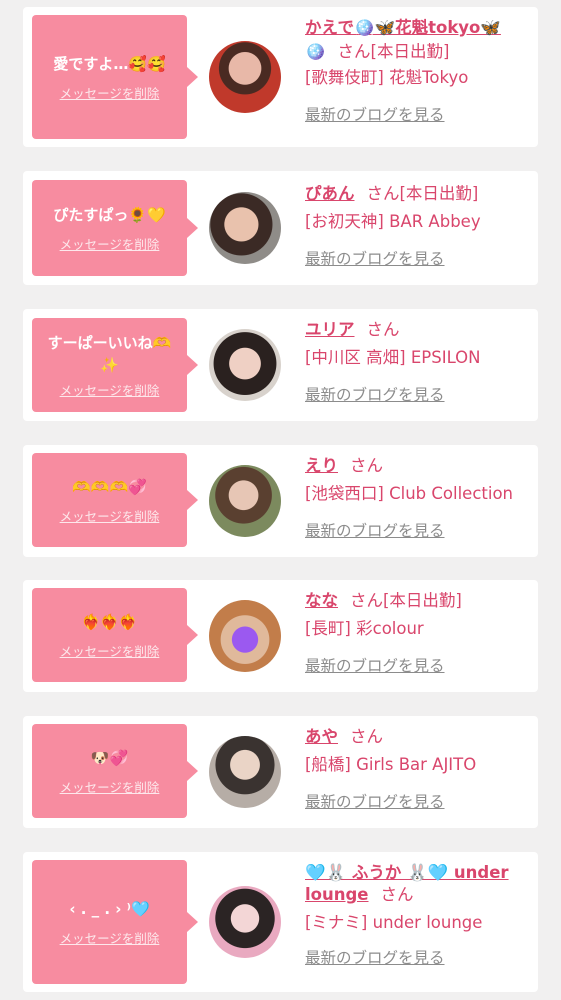  Describe the element at coordinates (115, 922) in the screenshot. I see `message-bubble: ‹ . _ . › ⁾🩵 メッセージを削除` at that location.